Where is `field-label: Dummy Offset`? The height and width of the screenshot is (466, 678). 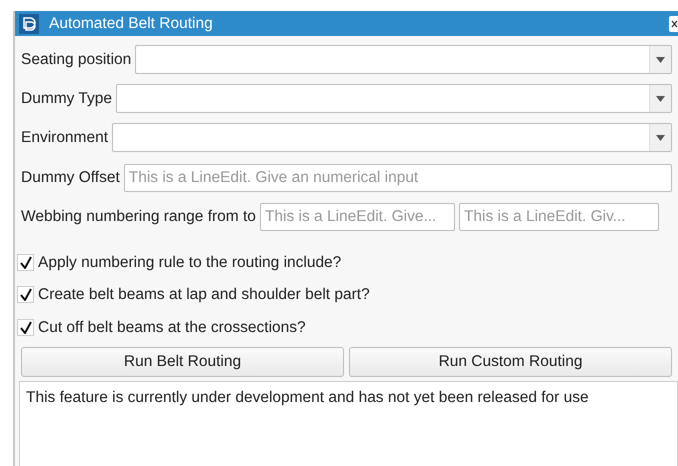 field-label: Dummy Offset is located at coordinates (70, 178).